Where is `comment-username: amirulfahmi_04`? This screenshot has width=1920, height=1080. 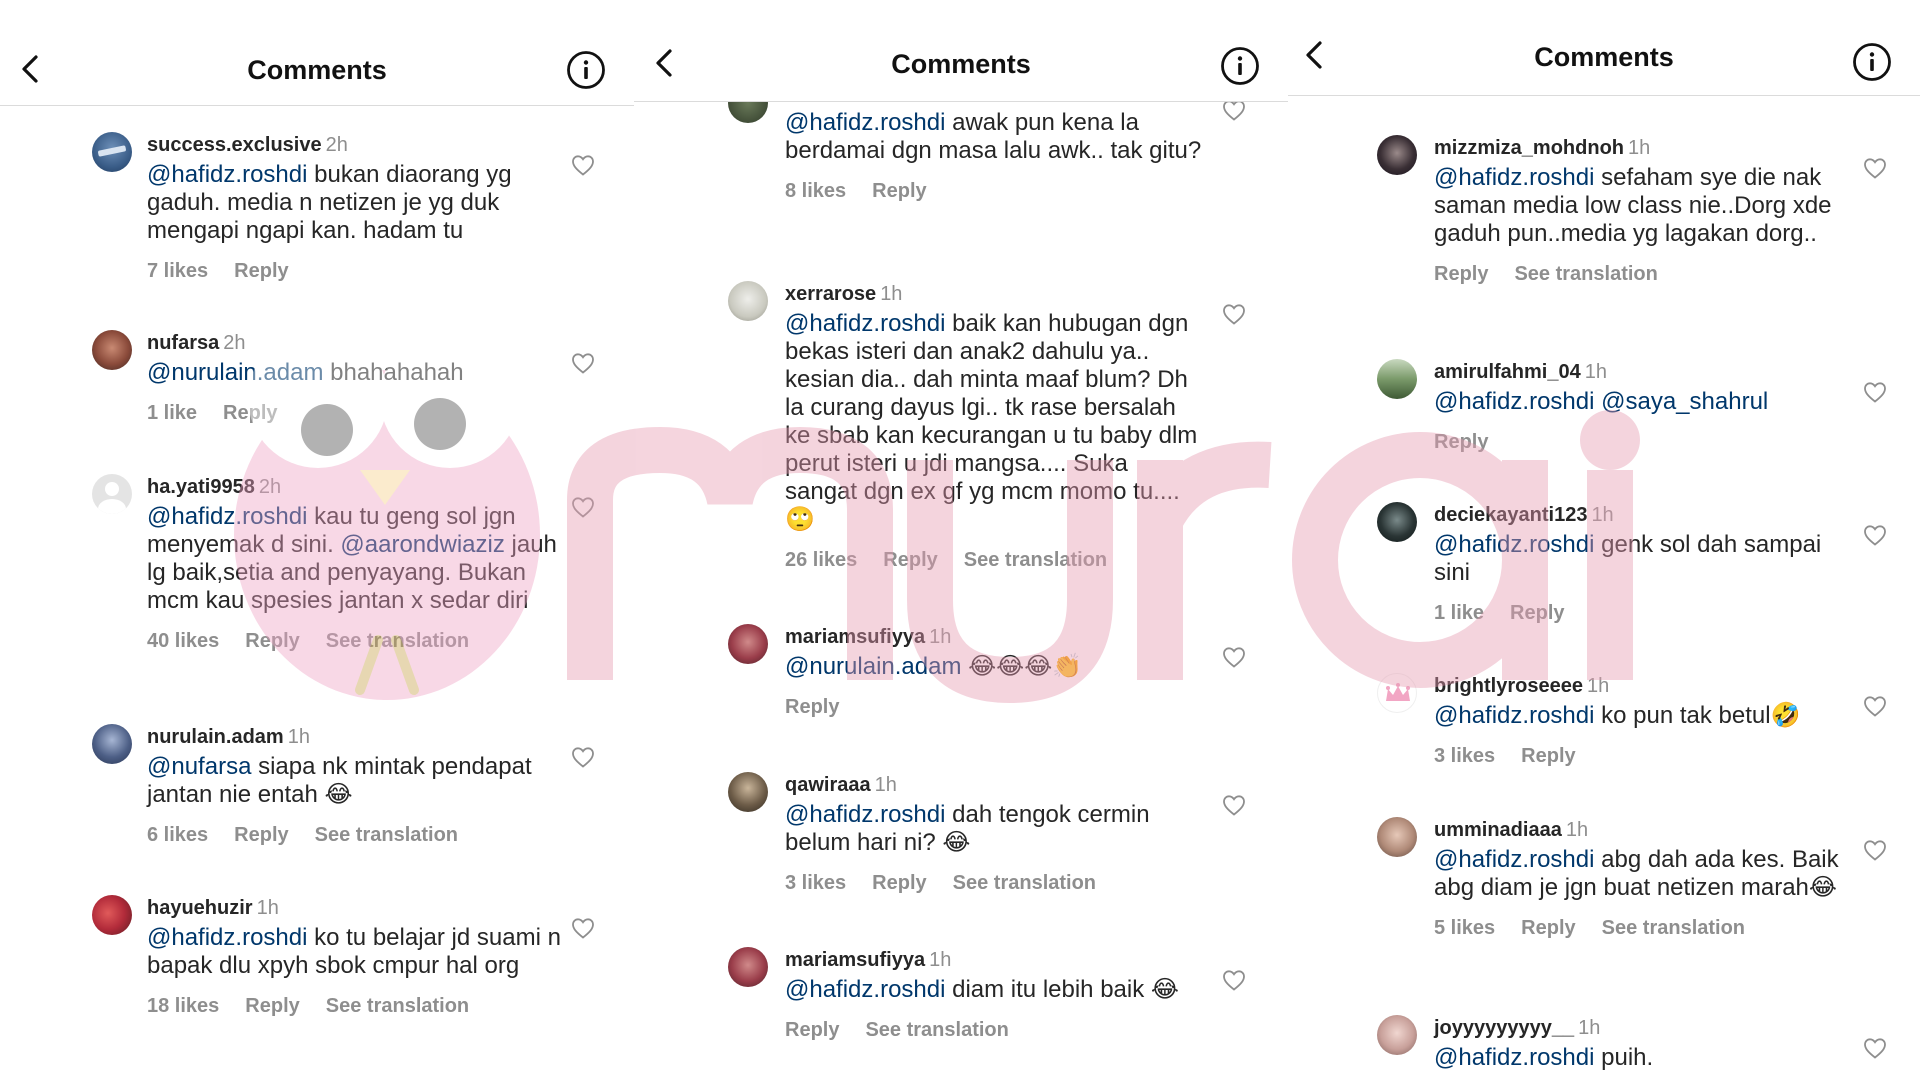 comment-username: amirulfahmi_04 is located at coordinates (1507, 372).